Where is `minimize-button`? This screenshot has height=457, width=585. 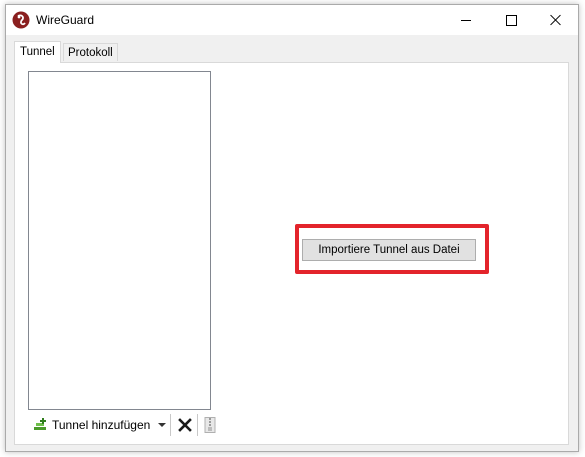 minimize-button is located at coordinates (466, 20).